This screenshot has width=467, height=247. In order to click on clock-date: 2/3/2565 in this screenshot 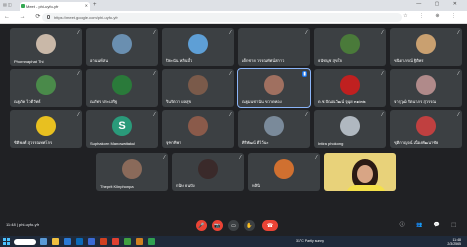, I will do `click(454, 244)`.